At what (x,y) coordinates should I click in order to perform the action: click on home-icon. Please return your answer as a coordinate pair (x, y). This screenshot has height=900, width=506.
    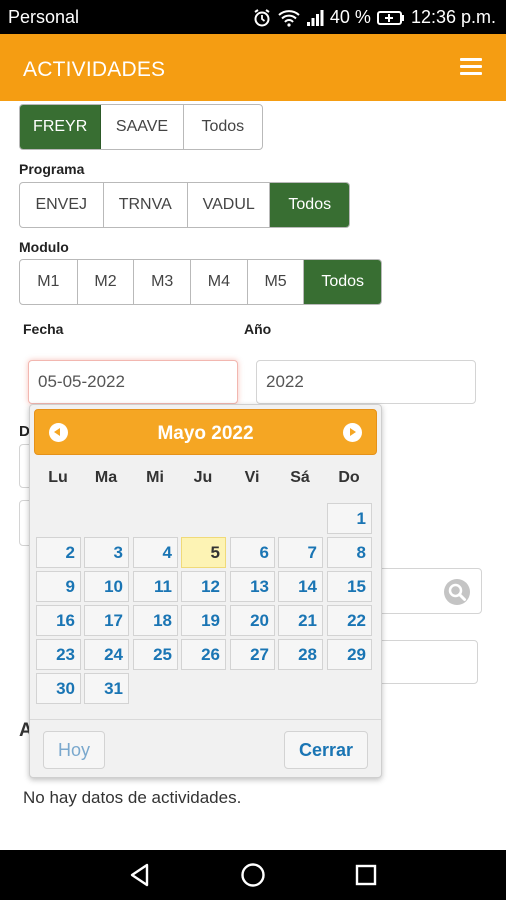
    Looking at the image, I should click on (253, 875).